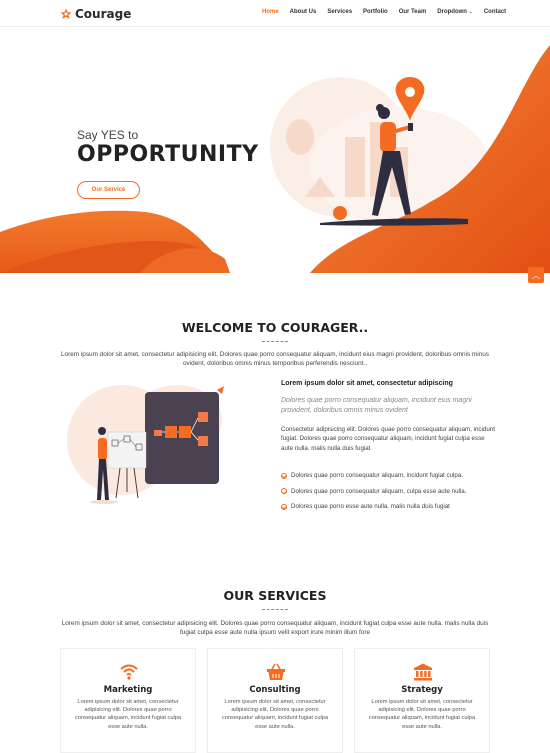 The image size is (550, 753). What do you see at coordinates (422, 690) in the screenshot?
I see `service-card-title: Strategy` at bounding box center [422, 690].